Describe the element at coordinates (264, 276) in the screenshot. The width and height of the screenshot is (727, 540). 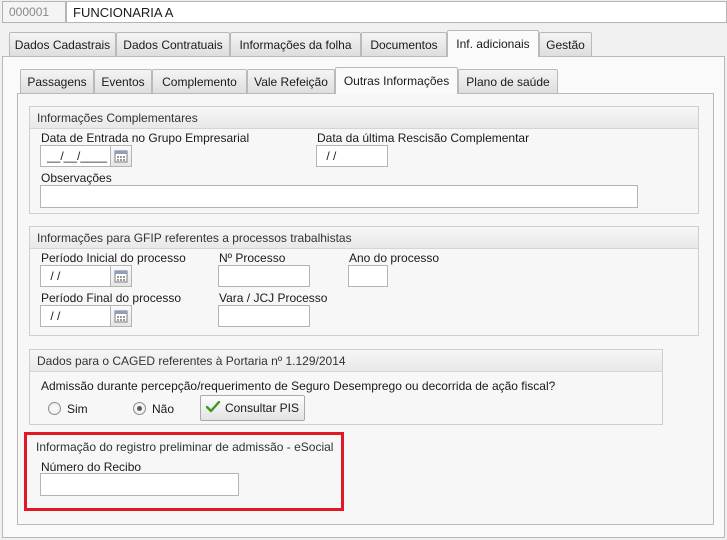
I see `n-processo-field` at that location.